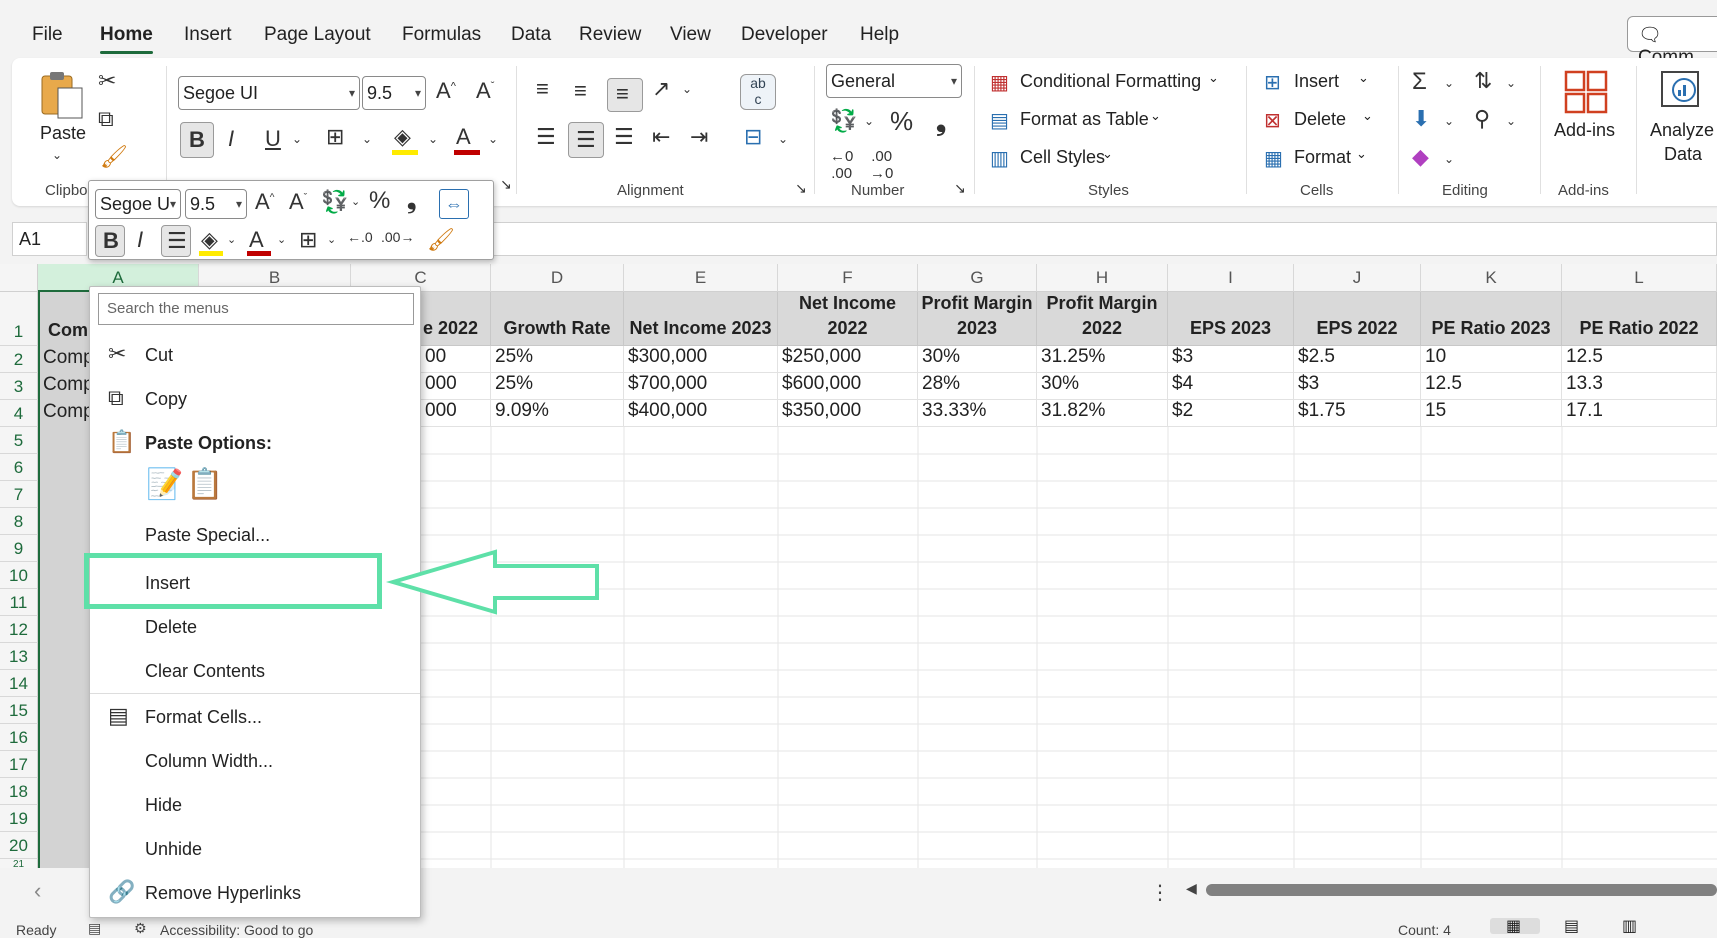 The image size is (1717, 938). What do you see at coordinates (848, 359) in the screenshot?
I see `data-cell: $250,000` at bounding box center [848, 359].